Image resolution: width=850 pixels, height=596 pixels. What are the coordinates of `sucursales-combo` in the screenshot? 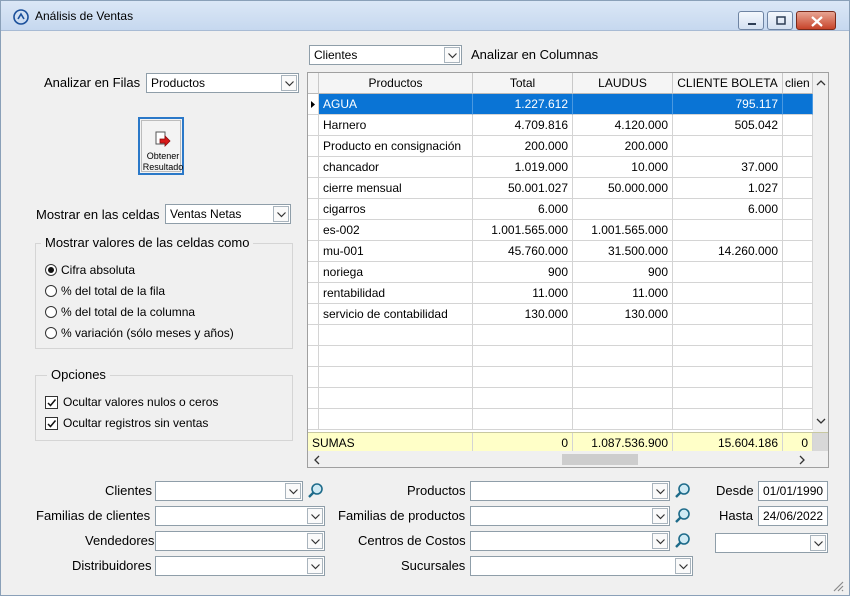 It's located at (581, 566).